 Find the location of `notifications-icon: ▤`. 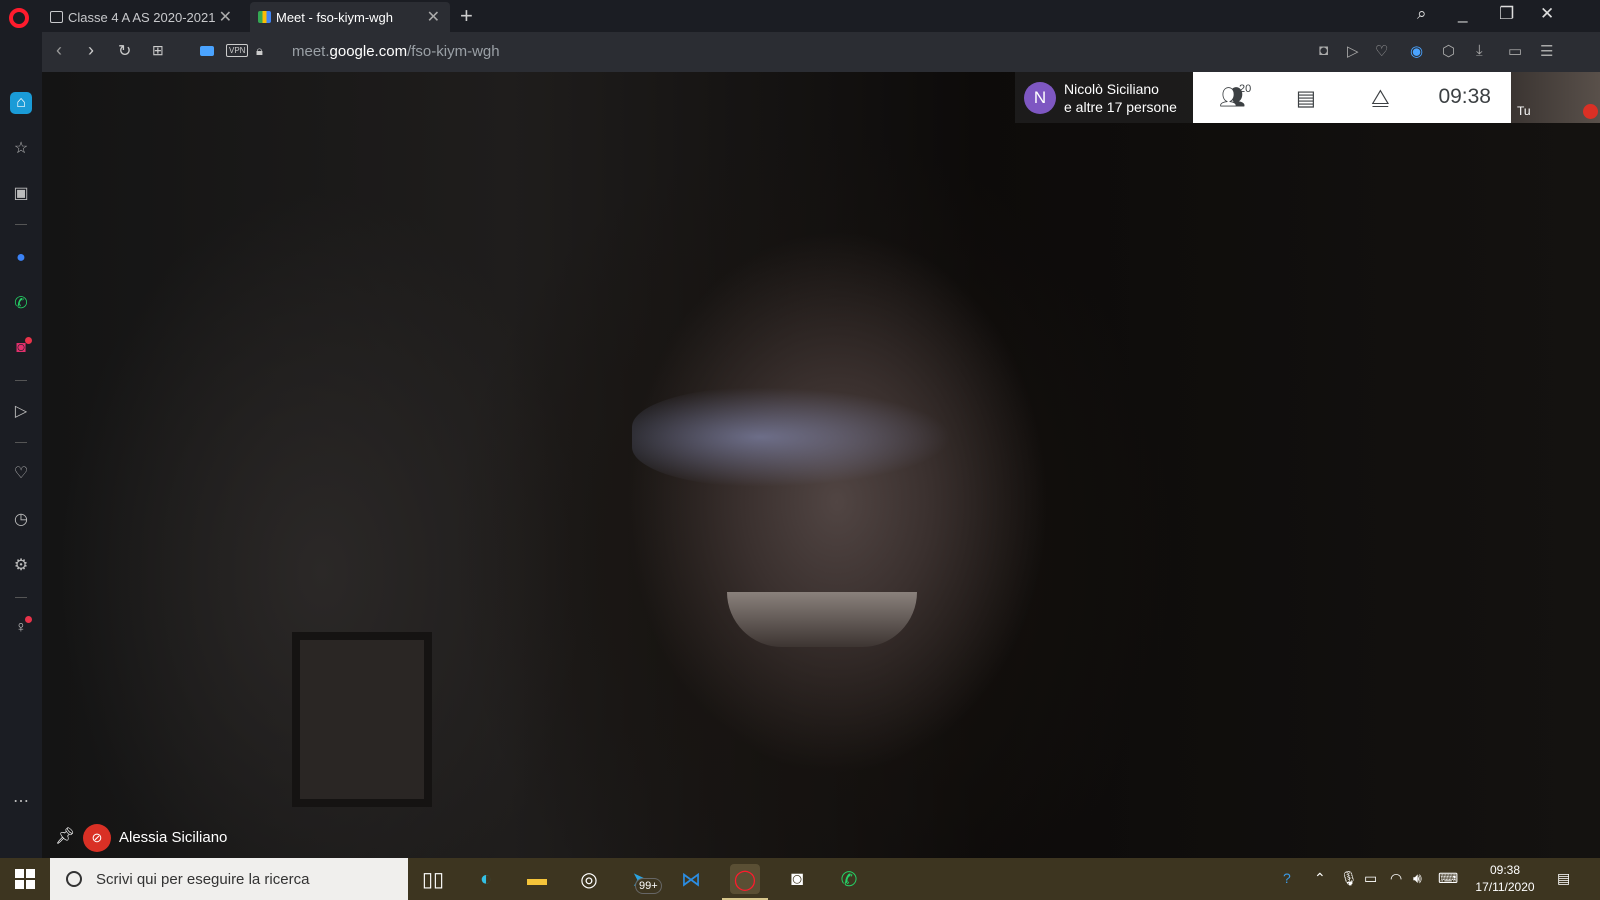

notifications-icon: ▤ is located at coordinates (1563, 878).